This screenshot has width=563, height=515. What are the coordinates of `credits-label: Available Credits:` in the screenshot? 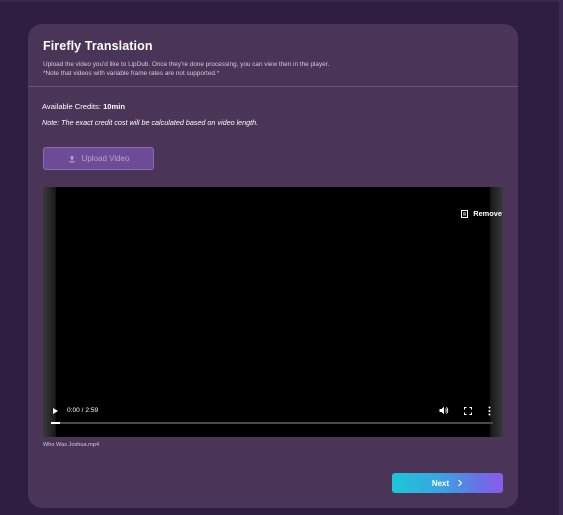 It's located at (71, 106).